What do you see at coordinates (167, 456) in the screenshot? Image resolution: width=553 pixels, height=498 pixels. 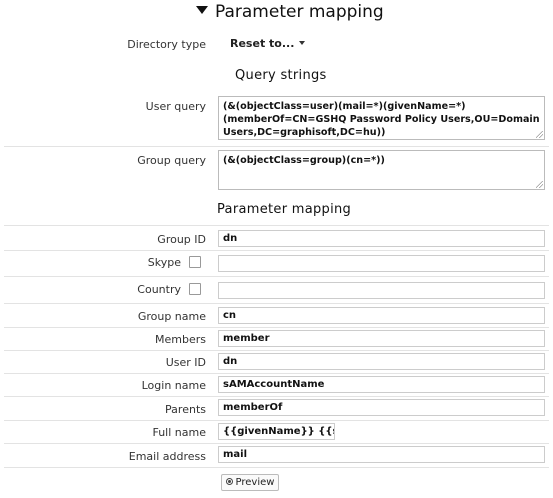 I see `email-address-label: Email address` at bounding box center [167, 456].